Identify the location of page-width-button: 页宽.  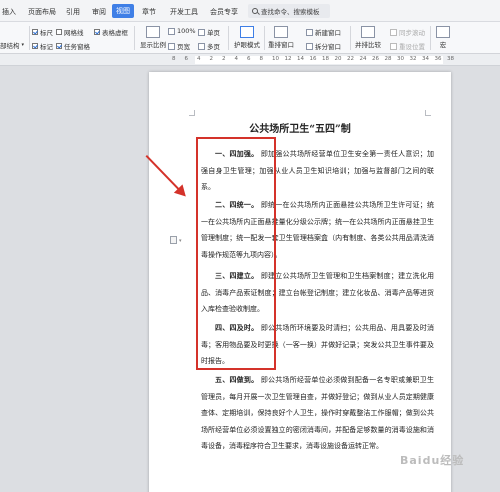
(179, 46).